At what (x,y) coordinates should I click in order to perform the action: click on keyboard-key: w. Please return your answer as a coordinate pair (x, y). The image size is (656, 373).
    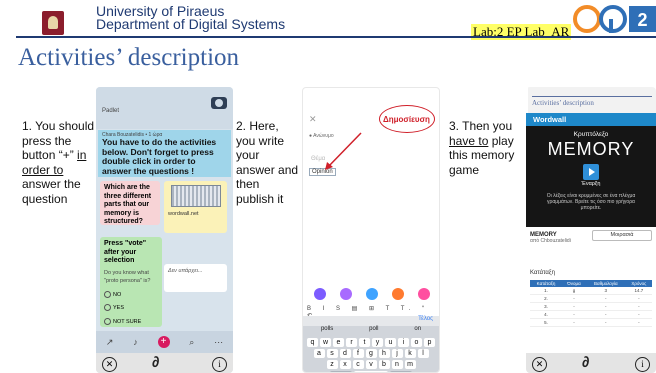
    Looking at the image, I should click on (325, 342).